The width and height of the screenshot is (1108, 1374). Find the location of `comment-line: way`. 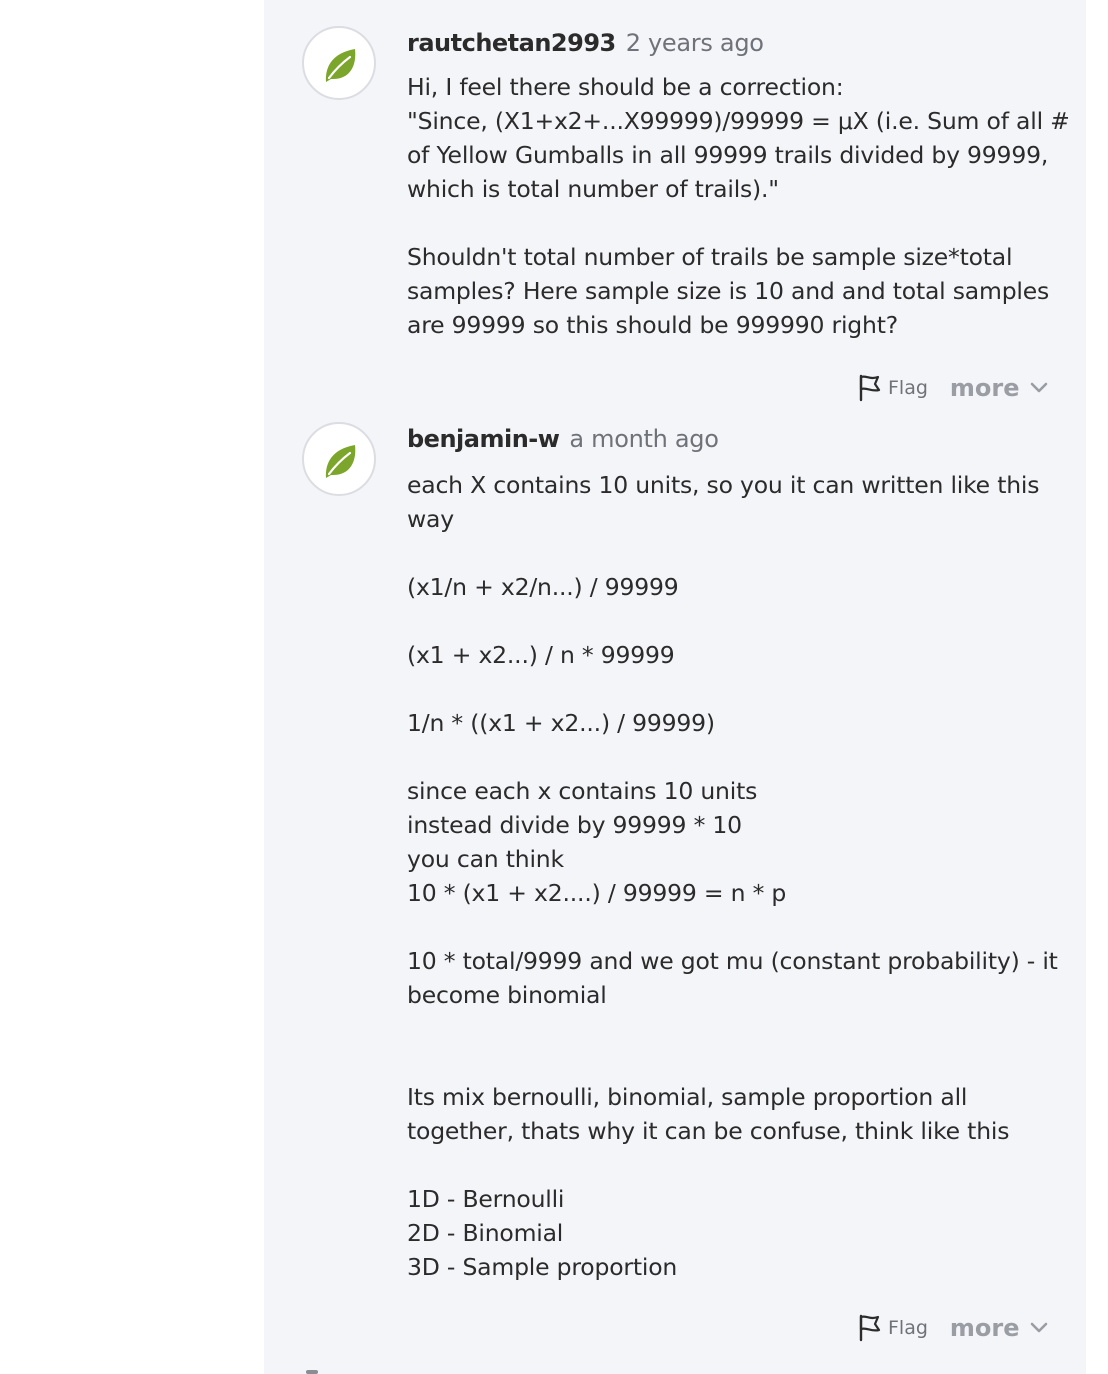

comment-line: way is located at coordinates (430, 519).